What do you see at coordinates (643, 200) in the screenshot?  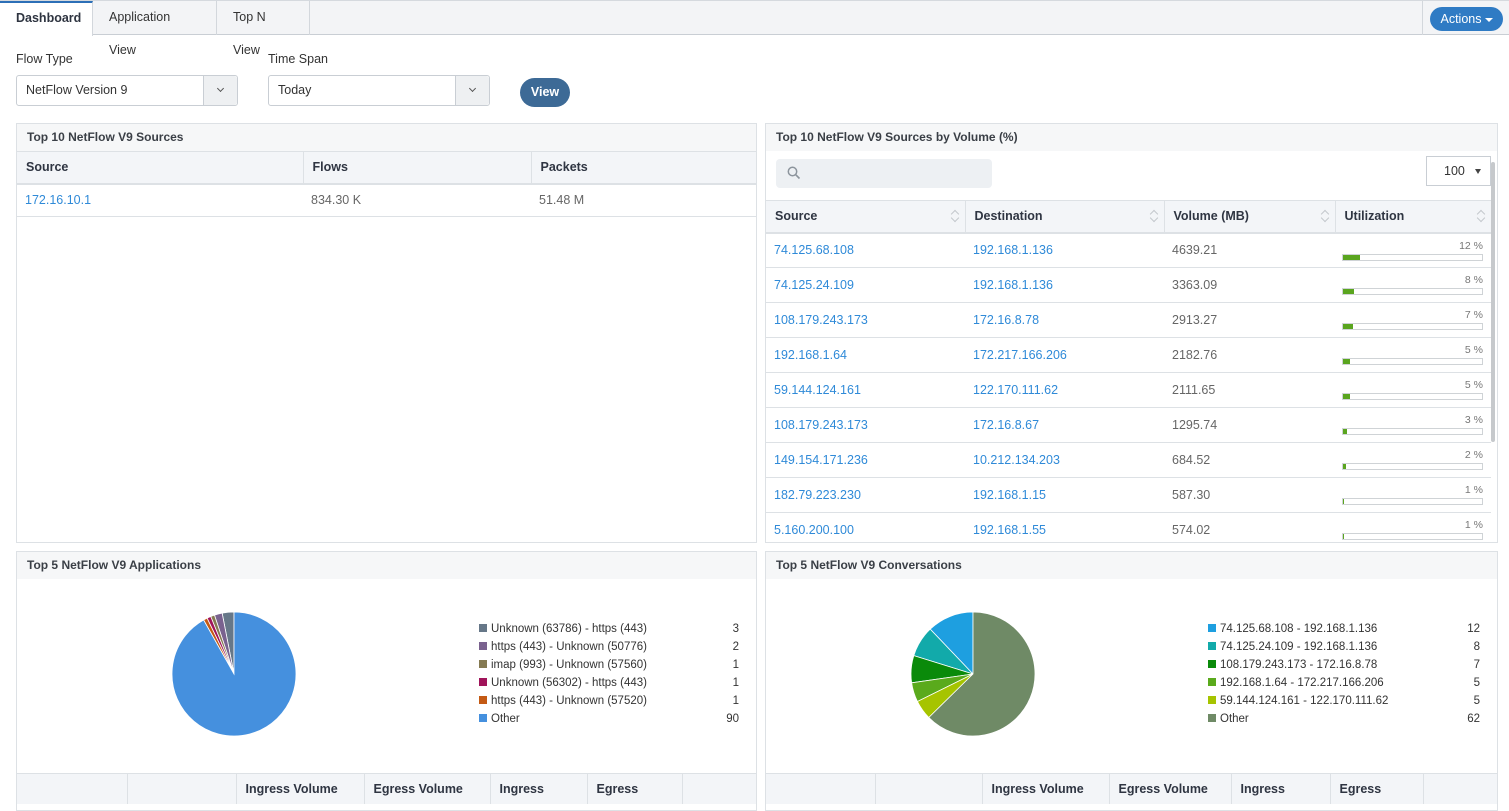 I see `packets-cell: 51.48 M` at bounding box center [643, 200].